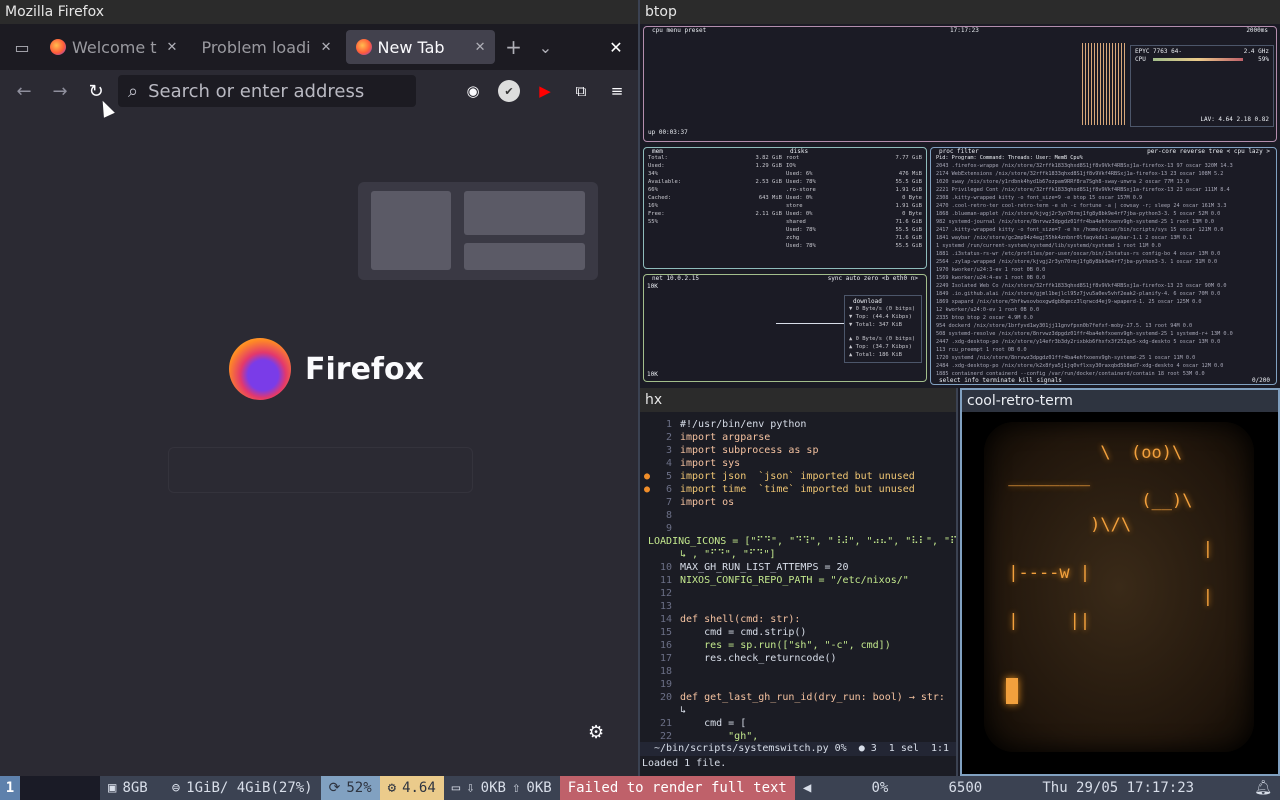 The height and width of the screenshot is (800, 1280). What do you see at coordinates (798, 424) in the screenshot?
I see `code-line: 1 #!/usr/bin/env python` at bounding box center [798, 424].